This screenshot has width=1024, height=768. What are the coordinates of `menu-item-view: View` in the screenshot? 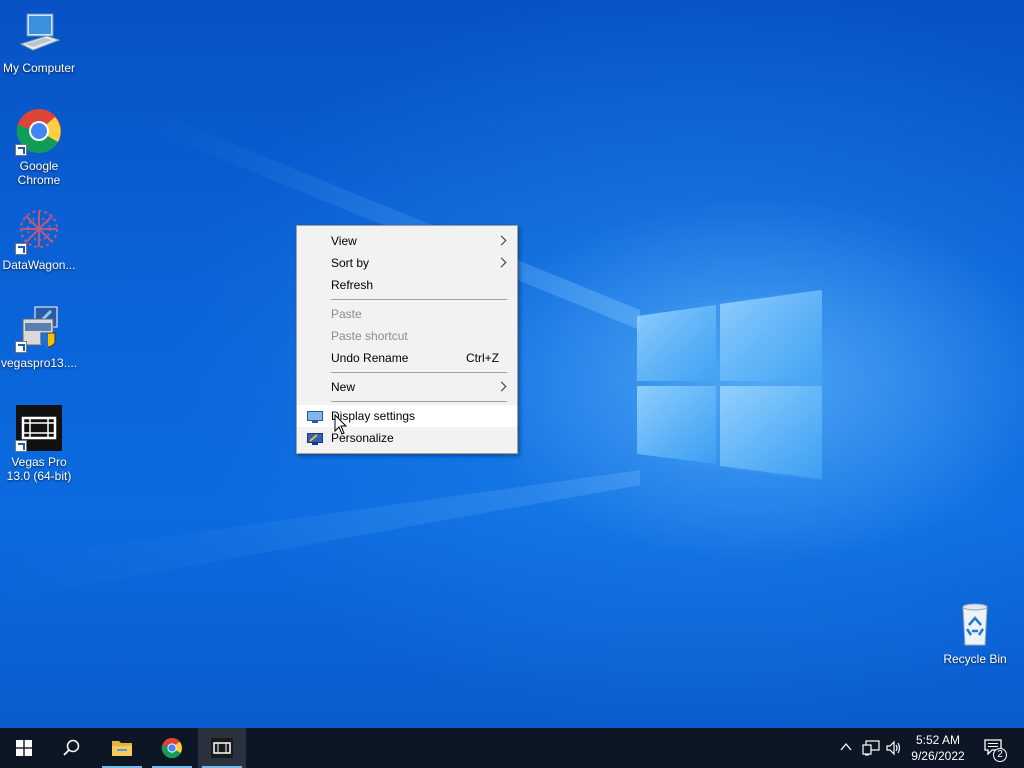 It's located at (407, 241).